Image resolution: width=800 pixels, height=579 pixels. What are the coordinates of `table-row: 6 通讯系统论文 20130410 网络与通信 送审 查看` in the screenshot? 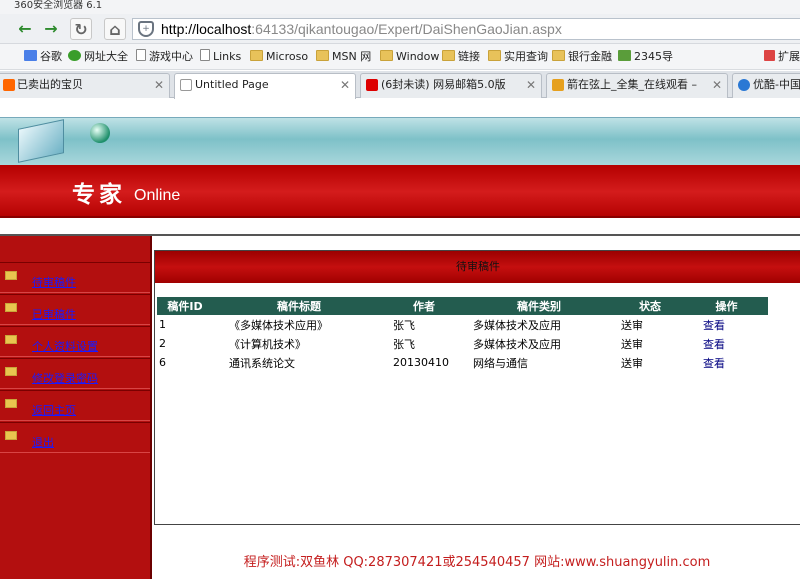 It's located at (462, 362).